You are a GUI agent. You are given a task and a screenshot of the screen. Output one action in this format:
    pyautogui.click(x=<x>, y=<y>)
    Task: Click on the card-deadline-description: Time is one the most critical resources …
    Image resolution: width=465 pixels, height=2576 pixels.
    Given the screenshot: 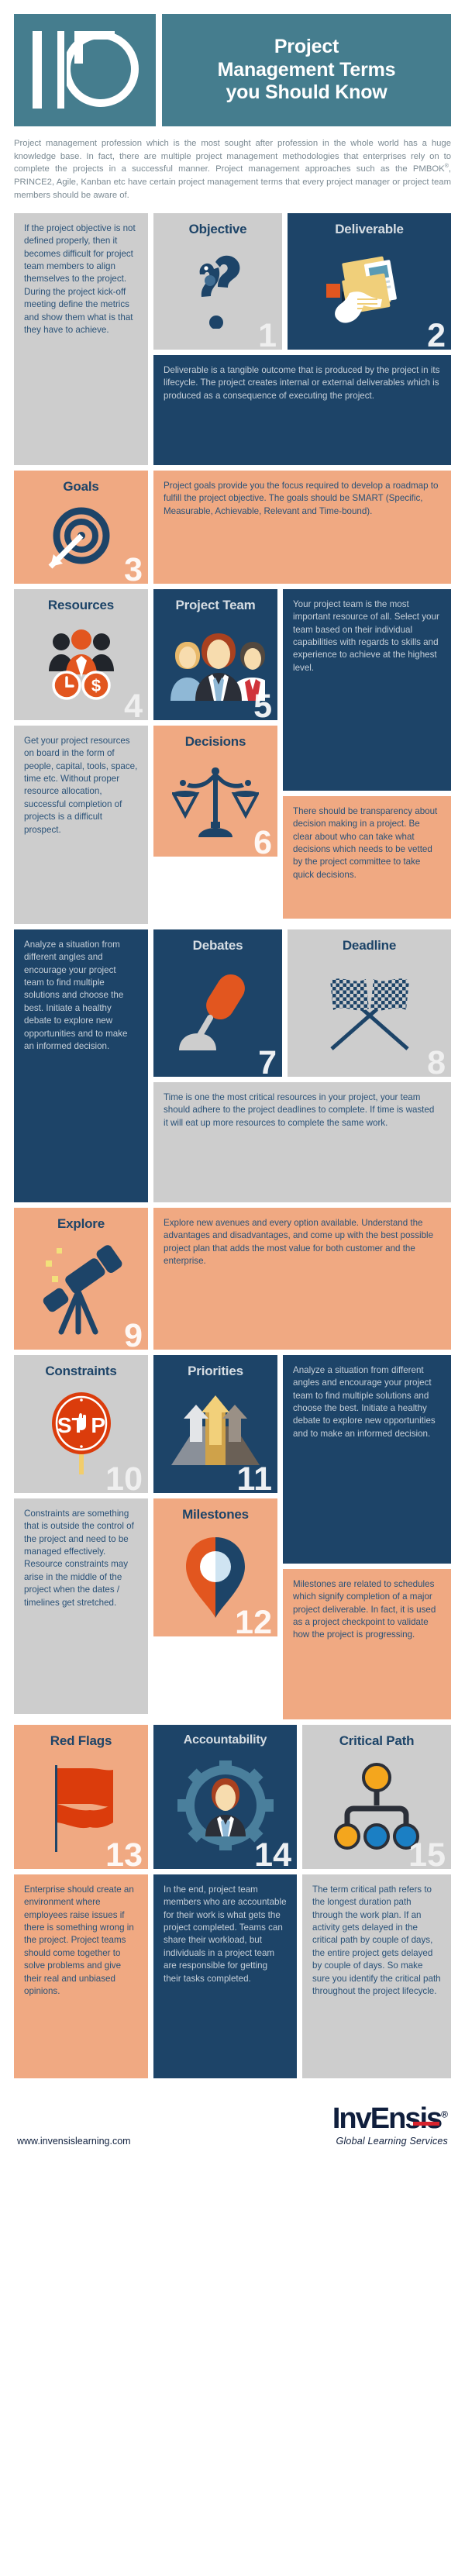 What is the action you would take?
    pyautogui.click(x=302, y=1141)
    